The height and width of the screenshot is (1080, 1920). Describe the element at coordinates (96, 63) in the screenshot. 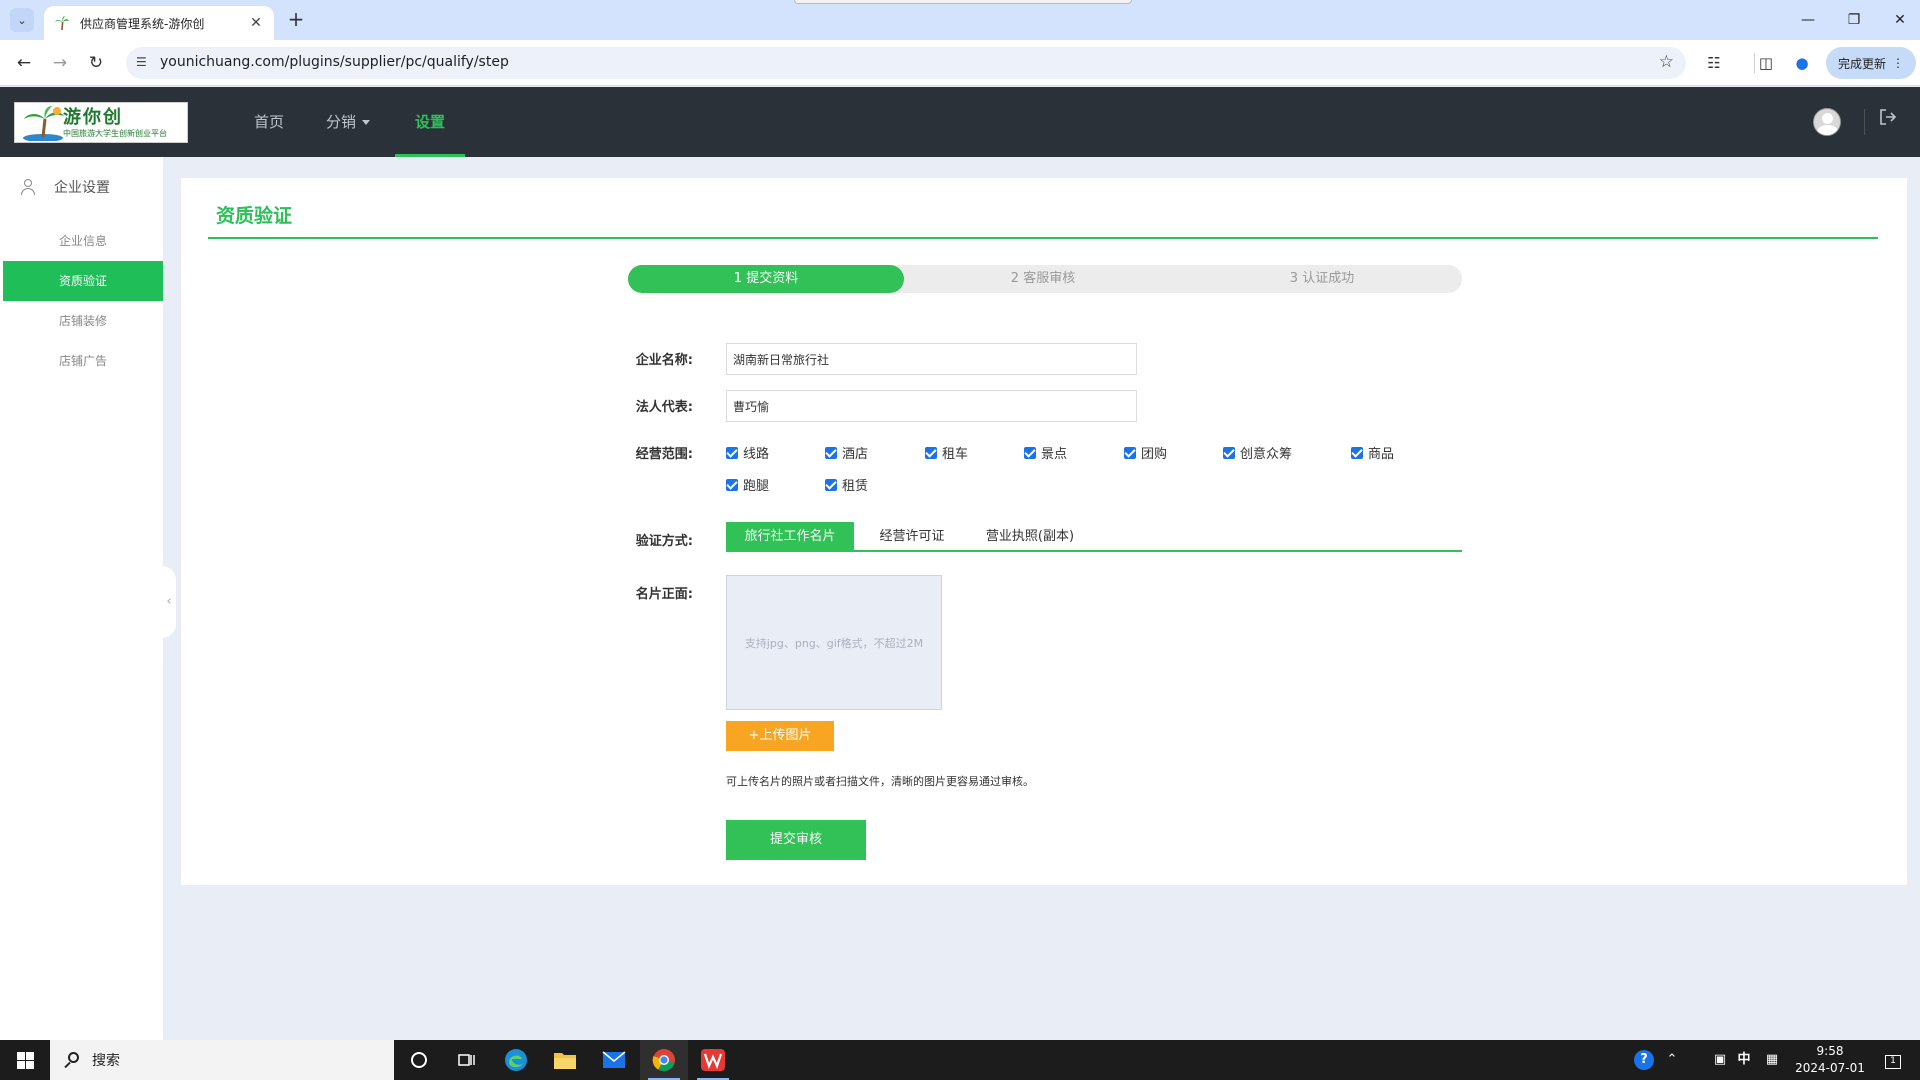

I see `reload-icon: ↻` at that location.